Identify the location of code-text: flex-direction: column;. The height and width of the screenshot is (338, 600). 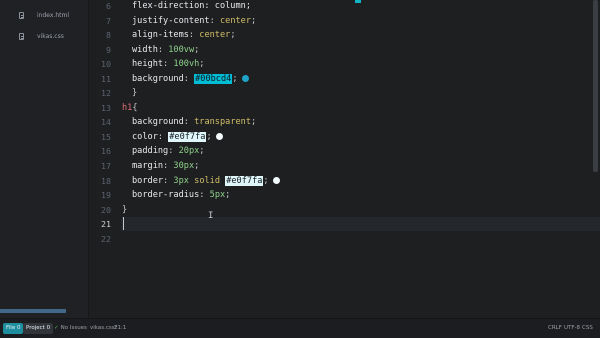
(191, 6).